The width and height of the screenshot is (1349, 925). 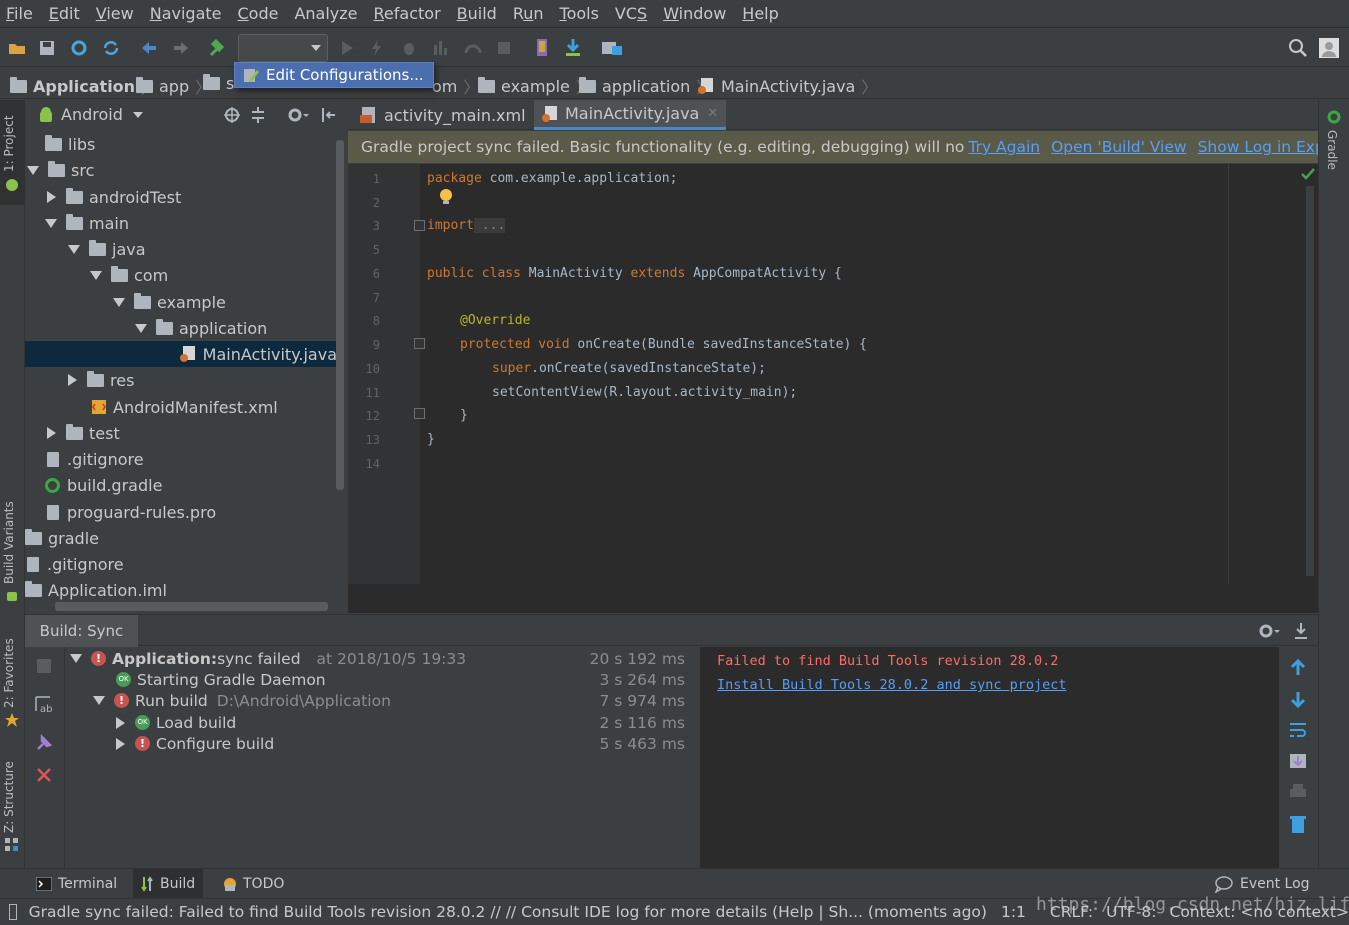 What do you see at coordinates (347, 48) in the screenshot?
I see `run-icon` at bounding box center [347, 48].